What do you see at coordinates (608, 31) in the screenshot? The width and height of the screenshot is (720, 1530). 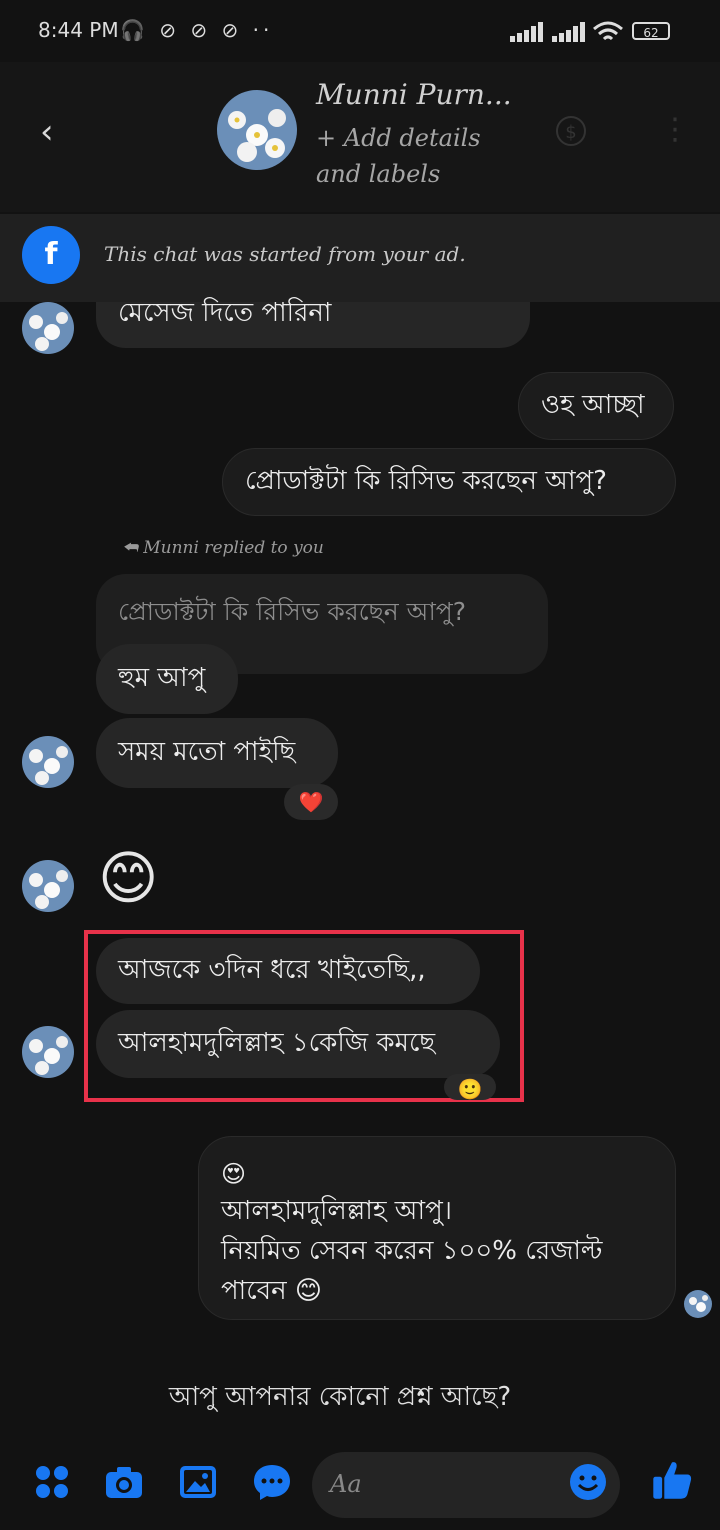 I see `wifi-icon` at bounding box center [608, 31].